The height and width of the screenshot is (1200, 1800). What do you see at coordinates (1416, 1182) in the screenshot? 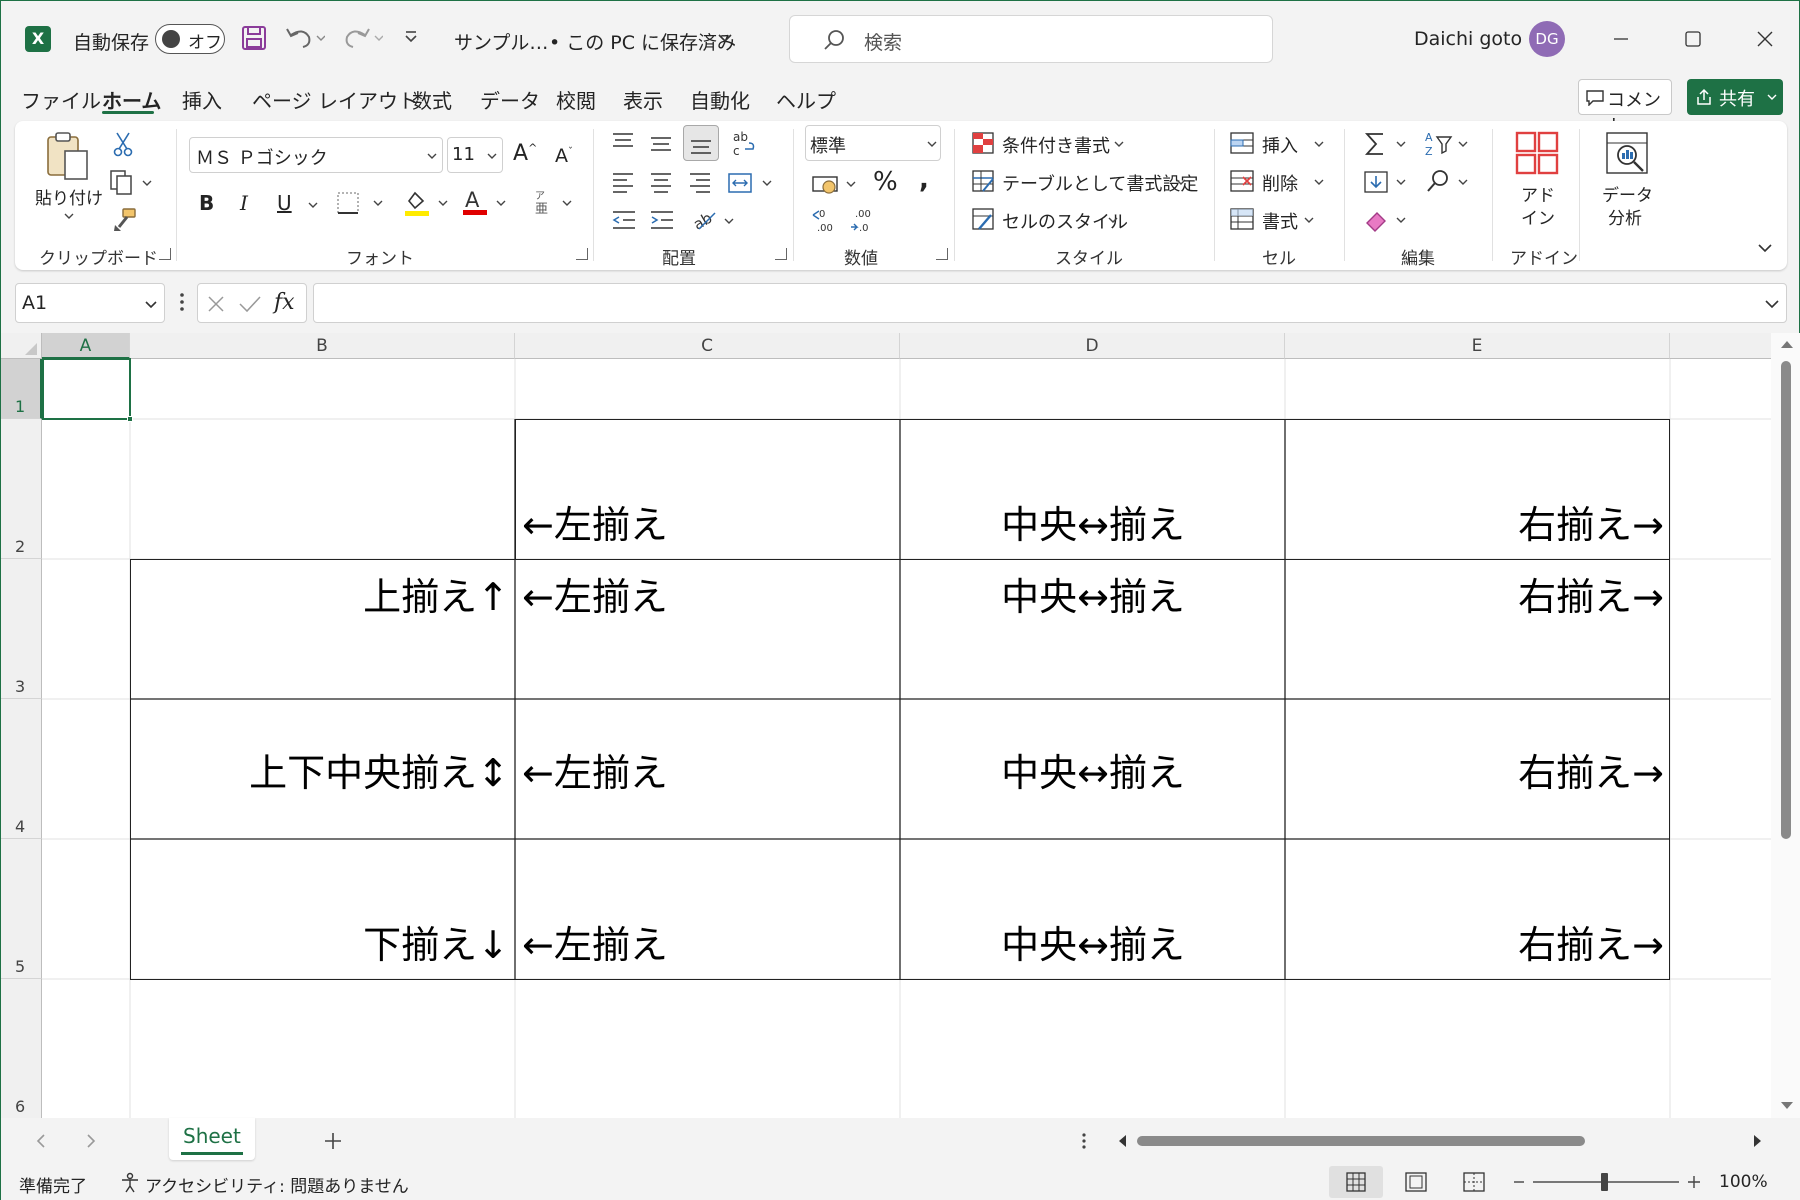
I see `page-layout-view-icon` at bounding box center [1416, 1182].